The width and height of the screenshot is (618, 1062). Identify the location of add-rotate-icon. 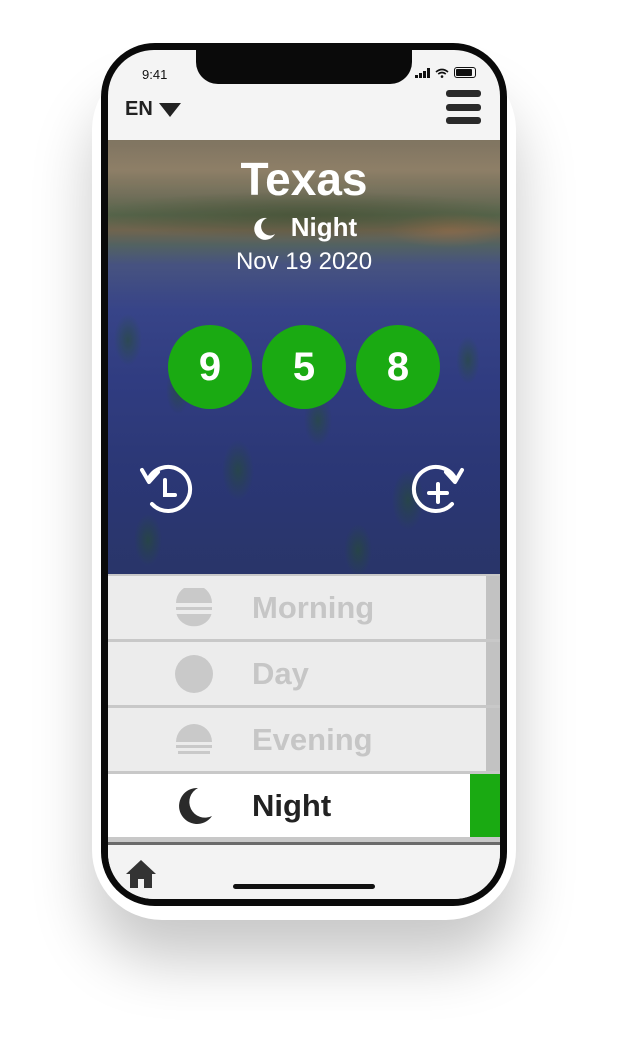
(438, 487).